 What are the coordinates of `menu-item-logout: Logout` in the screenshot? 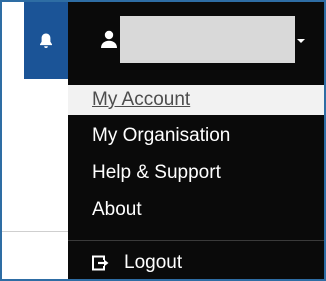 It's located at (196, 263).